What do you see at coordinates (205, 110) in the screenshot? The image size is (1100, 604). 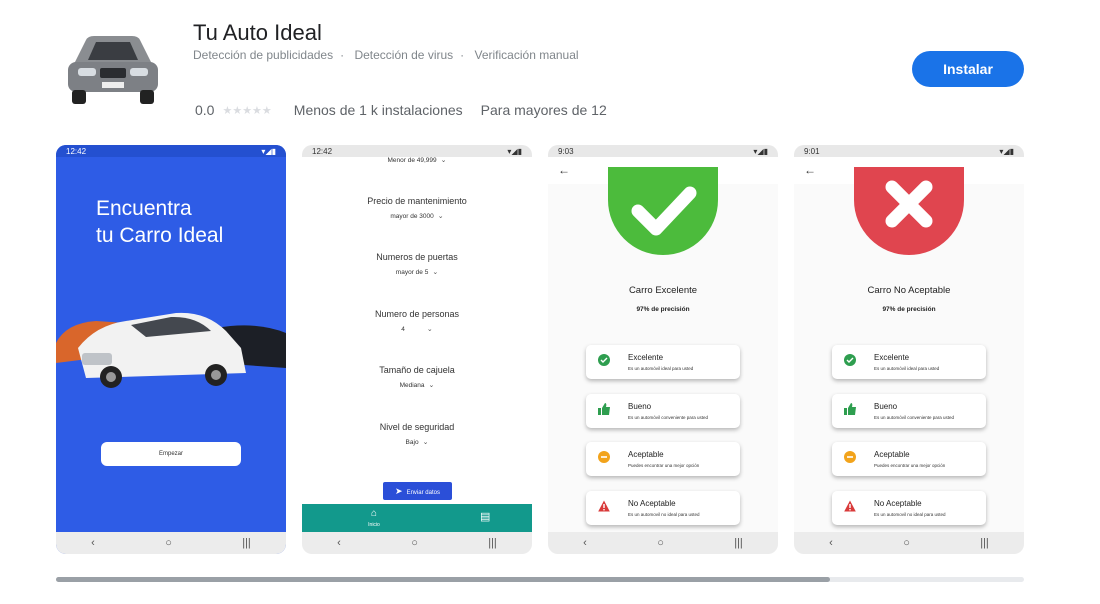 I see `rating-value: 0.0` at bounding box center [205, 110].